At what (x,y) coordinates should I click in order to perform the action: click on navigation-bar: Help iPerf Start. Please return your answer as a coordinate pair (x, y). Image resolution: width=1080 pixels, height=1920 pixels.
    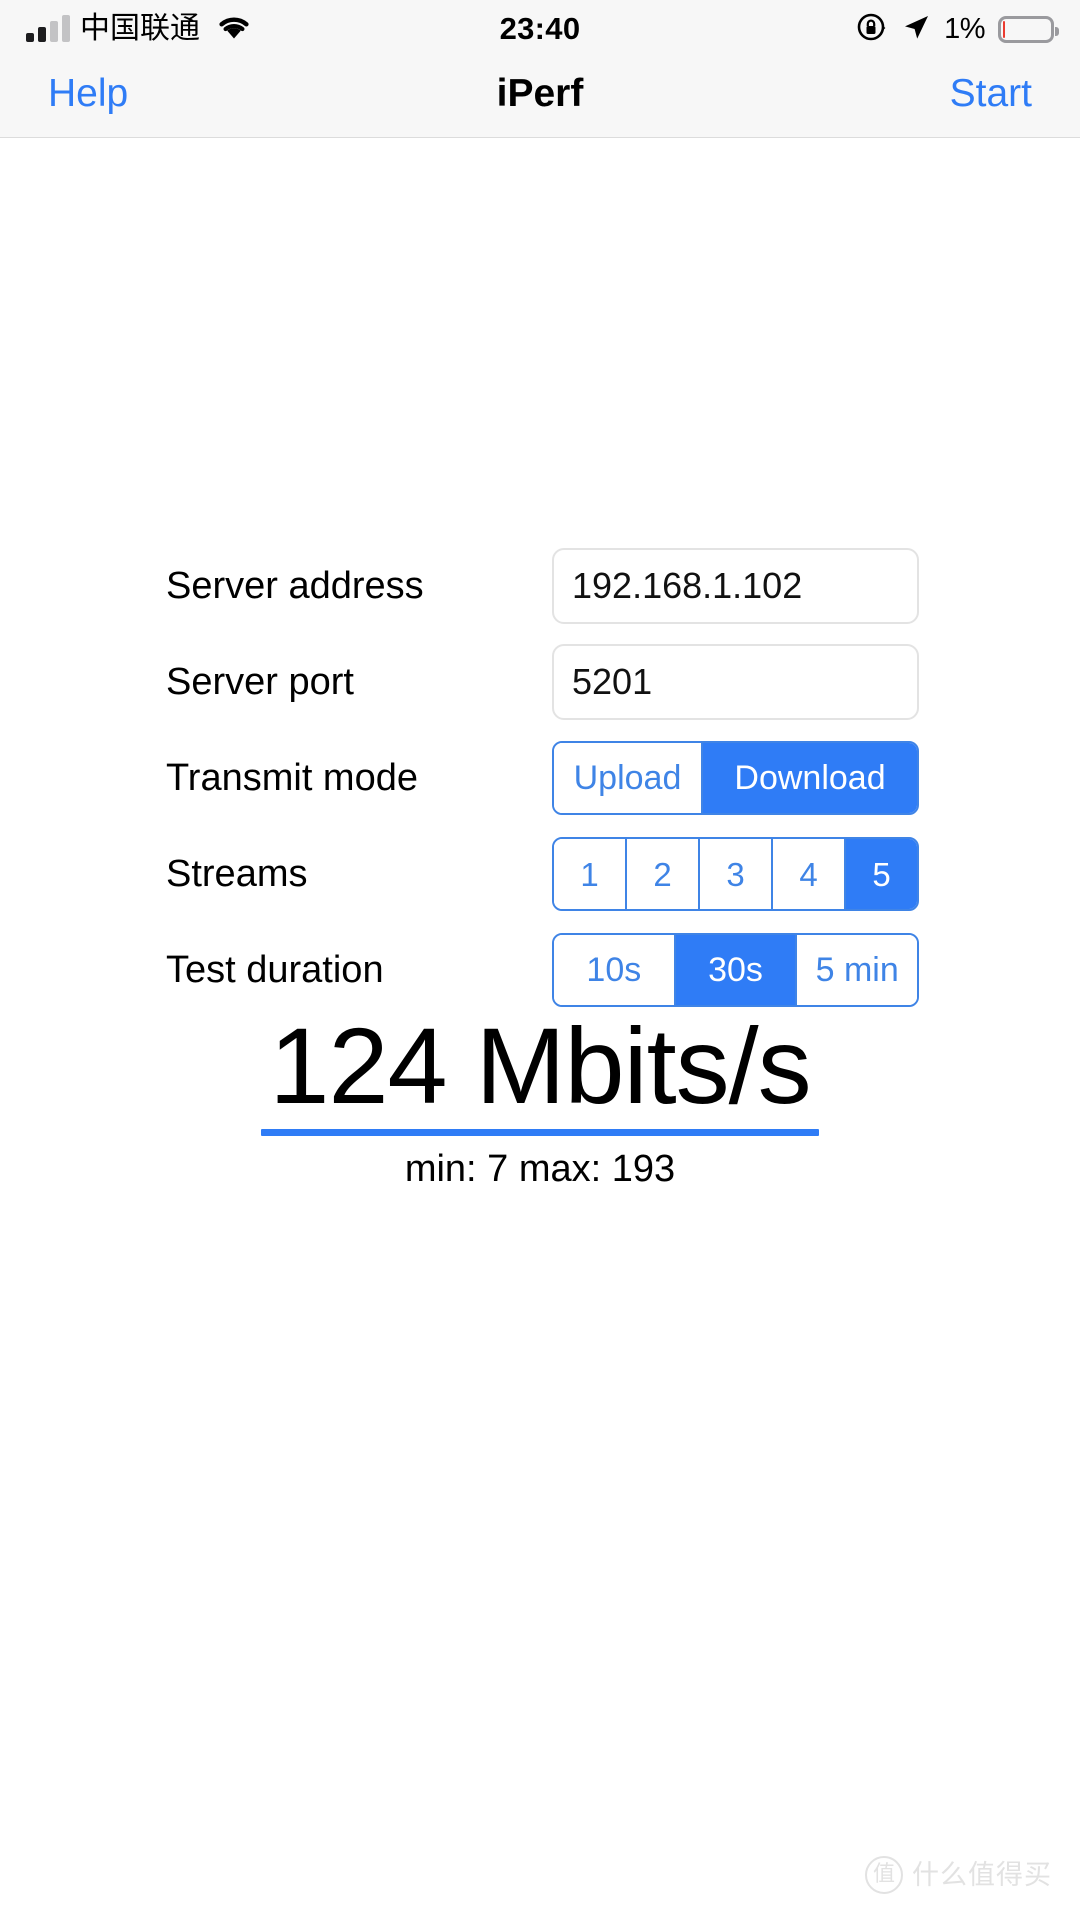
    Looking at the image, I should click on (540, 98).